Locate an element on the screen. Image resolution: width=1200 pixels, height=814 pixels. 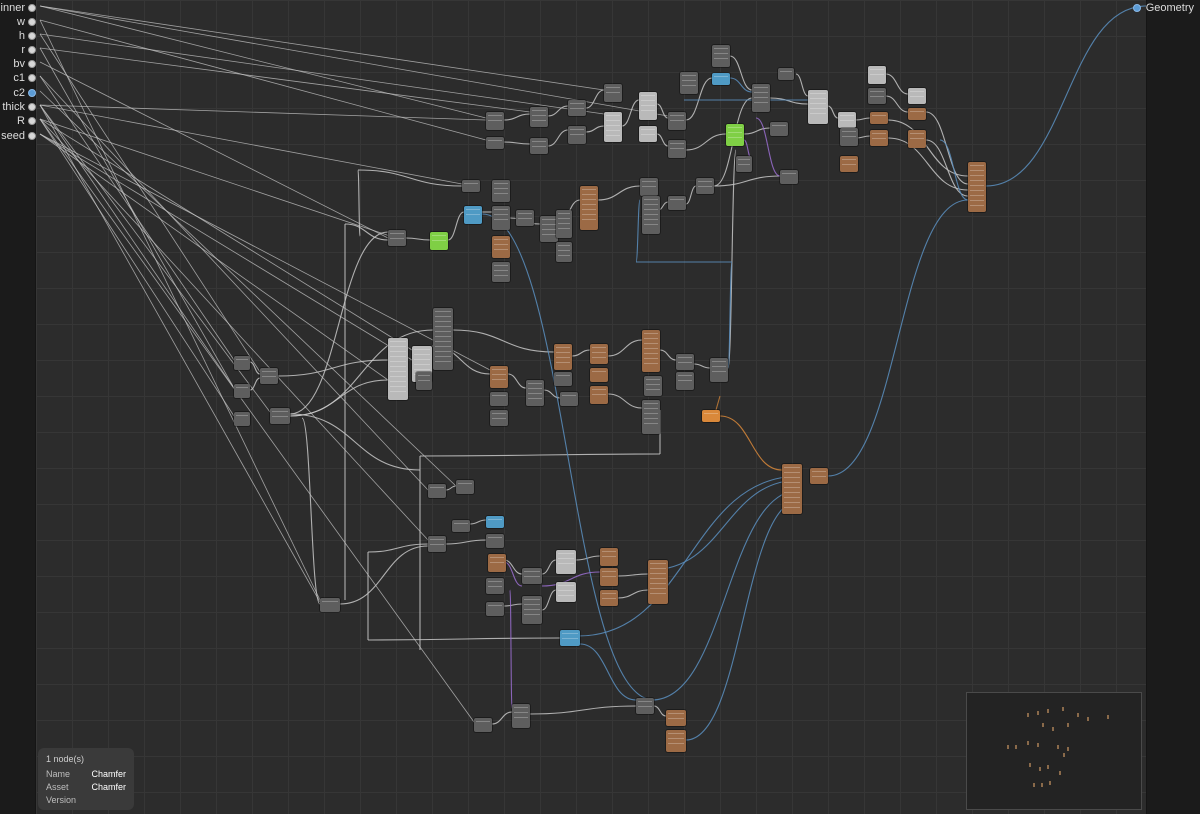
input-port-R: R is located at coordinates (18, 121).